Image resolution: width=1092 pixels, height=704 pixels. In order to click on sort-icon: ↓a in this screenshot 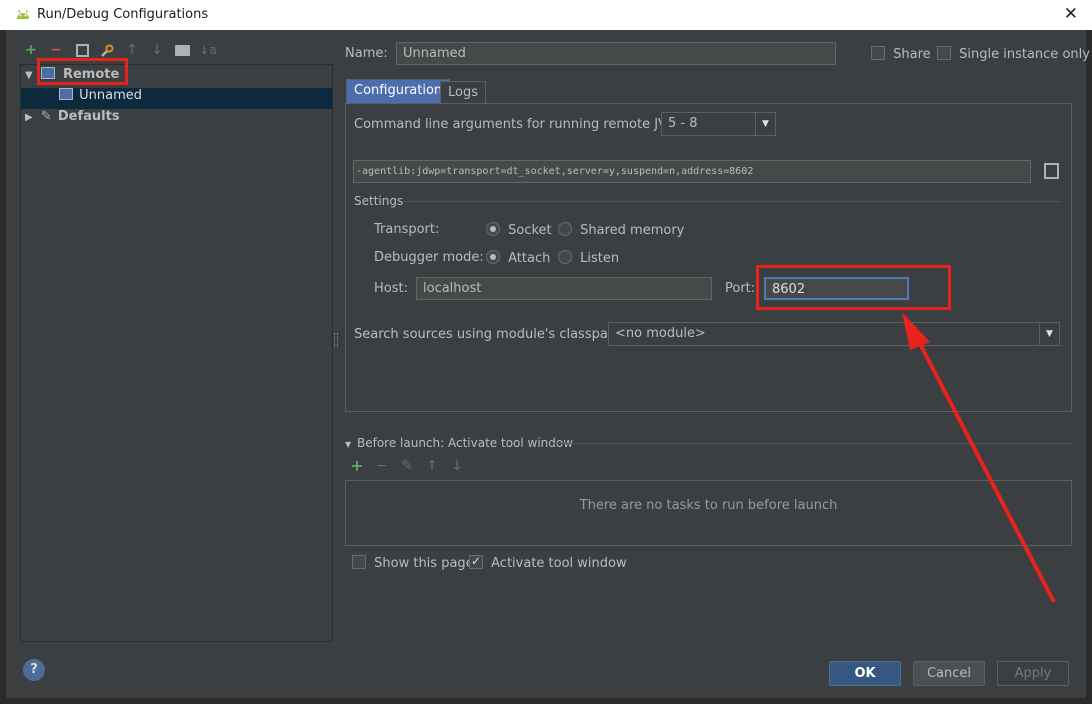, I will do `click(208, 50)`.